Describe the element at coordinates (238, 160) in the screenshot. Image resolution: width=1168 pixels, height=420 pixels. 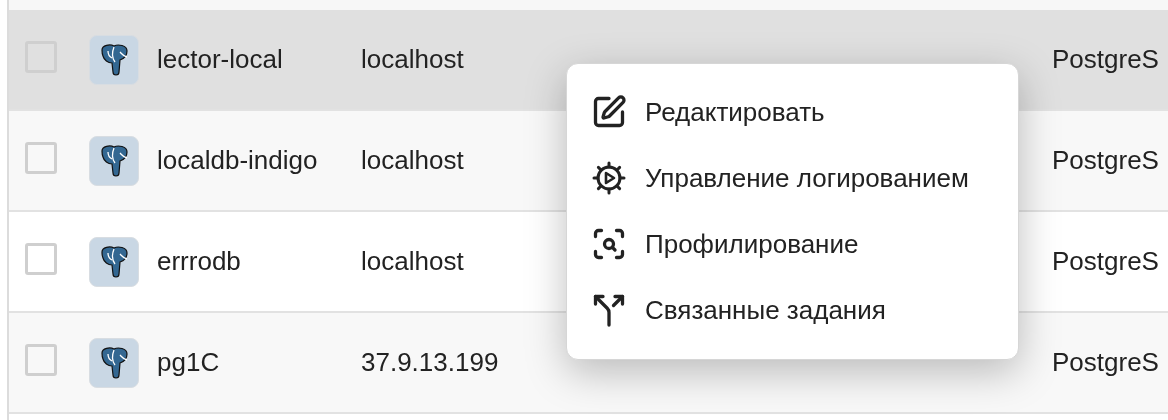
I see `connection-name: localdb-indigo` at that location.